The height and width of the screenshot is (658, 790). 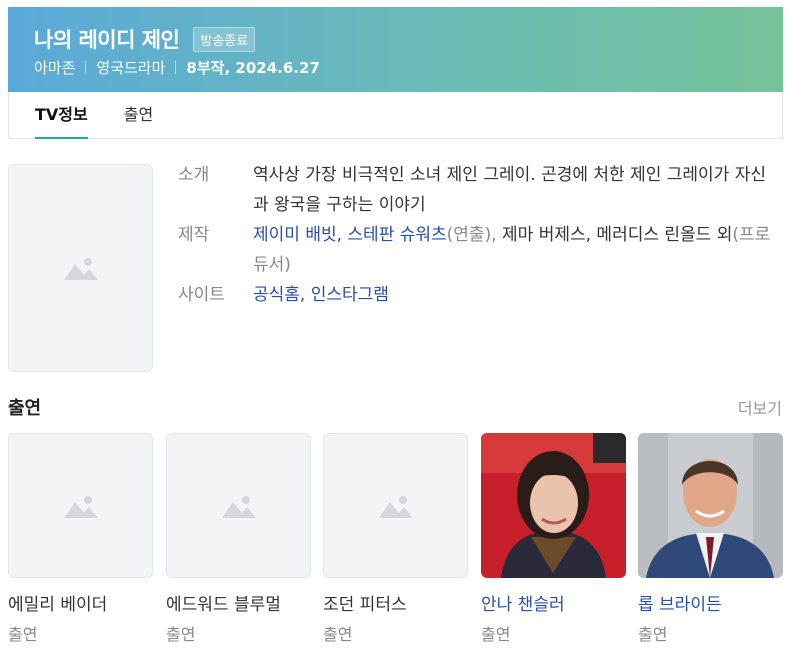 I want to click on cast-section-title: 출연, so click(x=25, y=408).